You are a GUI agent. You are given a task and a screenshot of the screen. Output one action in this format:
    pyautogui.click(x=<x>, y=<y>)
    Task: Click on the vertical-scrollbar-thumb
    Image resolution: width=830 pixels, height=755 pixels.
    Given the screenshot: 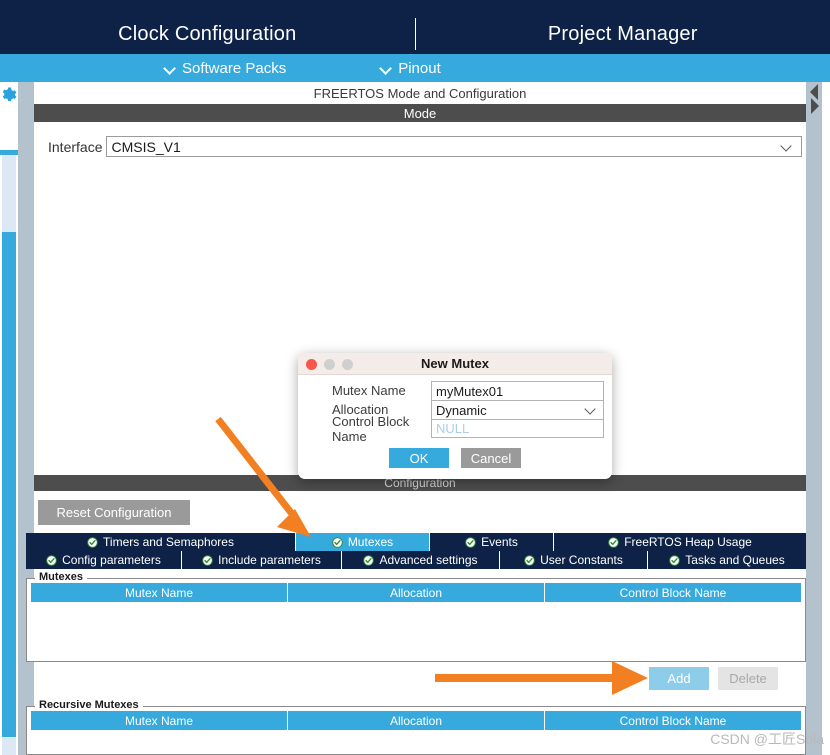 What is the action you would take?
    pyautogui.click(x=9, y=484)
    